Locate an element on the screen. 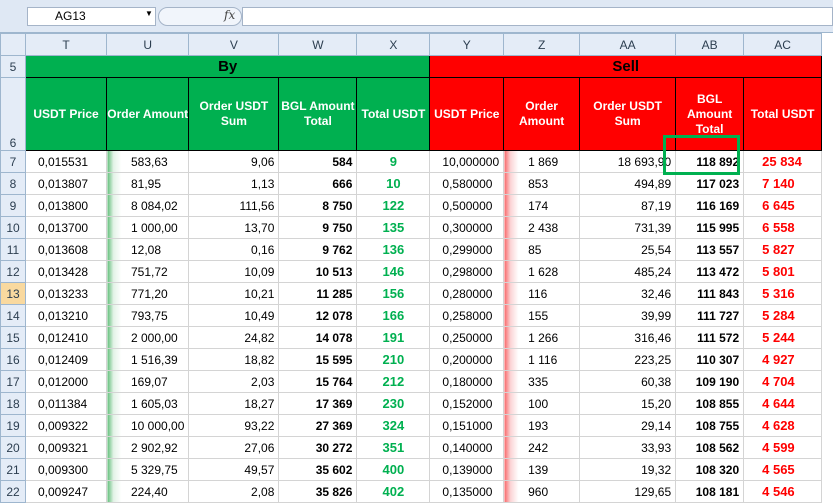 This screenshot has height=503, width=833. cell-t: 0,013233 is located at coordinates (66, 293).